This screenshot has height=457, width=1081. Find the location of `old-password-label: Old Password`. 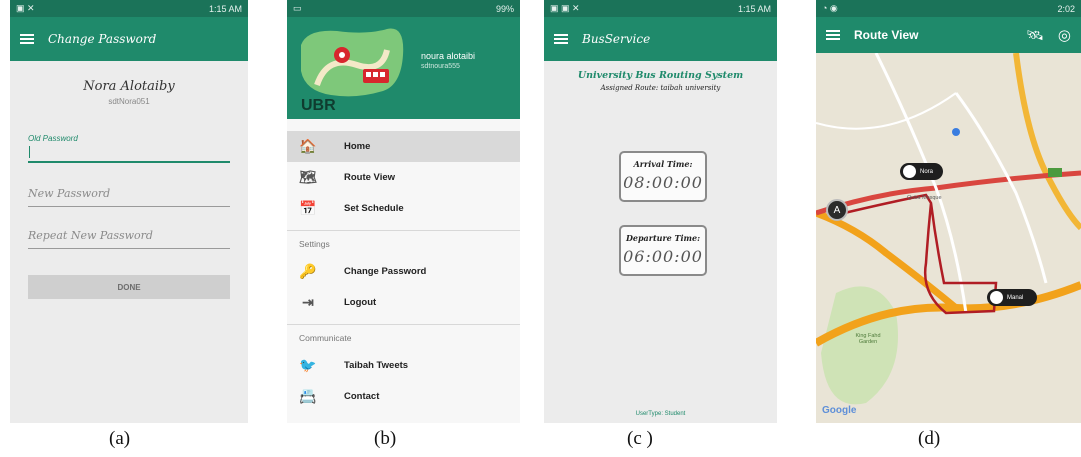

old-password-label: Old Password is located at coordinates (53, 138).